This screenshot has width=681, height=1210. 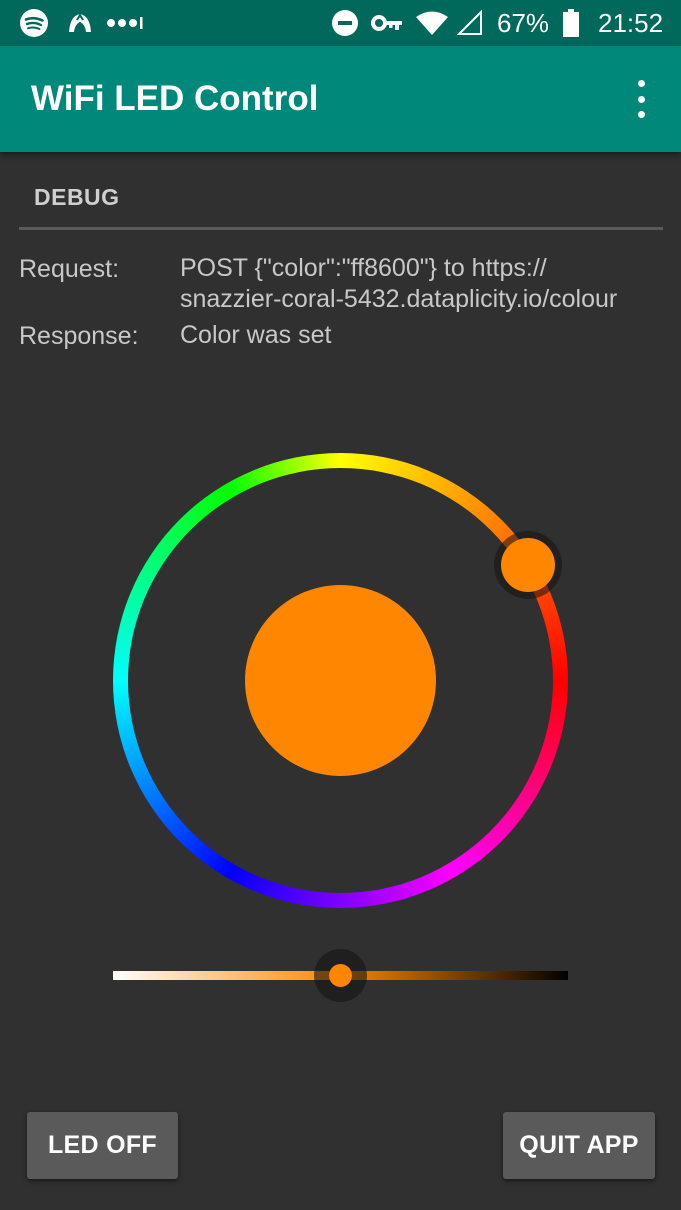 What do you see at coordinates (528, 565) in the screenshot?
I see `hue-knob` at bounding box center [528, 565].